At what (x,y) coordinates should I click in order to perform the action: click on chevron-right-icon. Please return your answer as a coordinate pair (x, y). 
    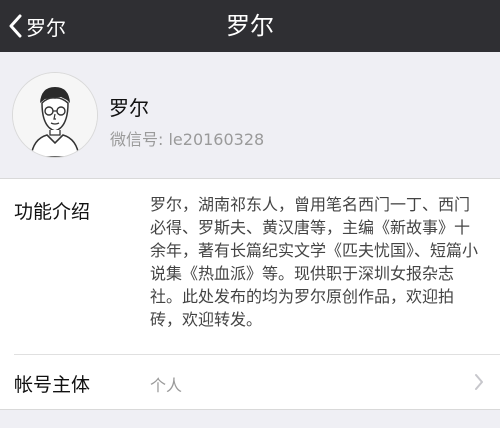
    Looking at the image, I should click on (479, 384).